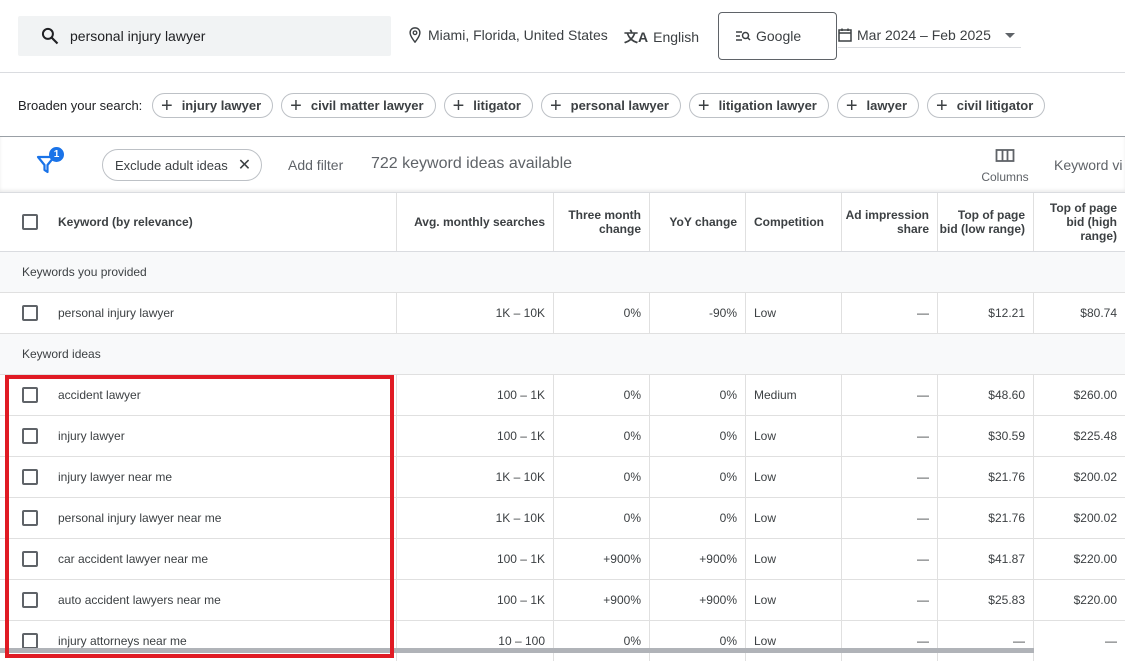 The image size is (1125, 661). What do you see at coordinates (601, 222) in the screenshot?
I see `header-three-month: Three month change` at bounding box center [601, 222].